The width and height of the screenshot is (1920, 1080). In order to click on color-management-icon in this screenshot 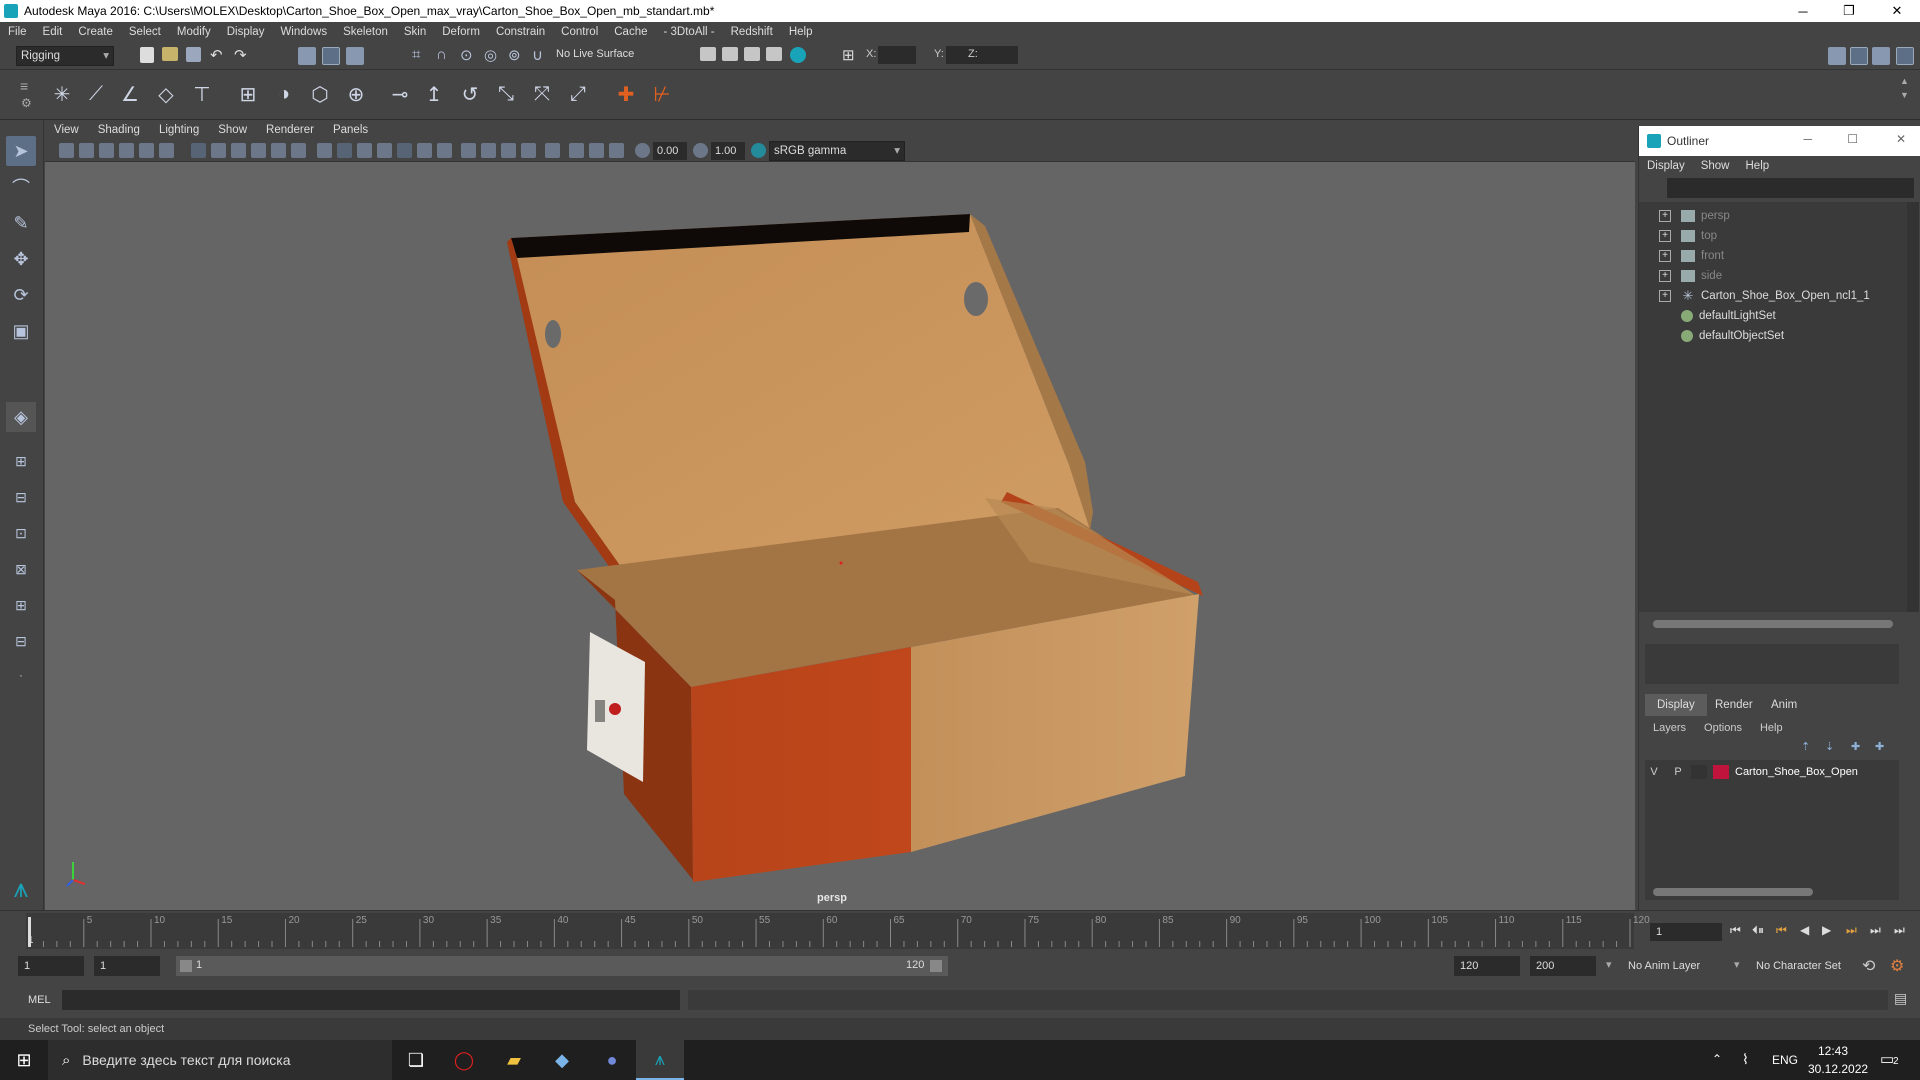, I will do `click(758, 150)`.